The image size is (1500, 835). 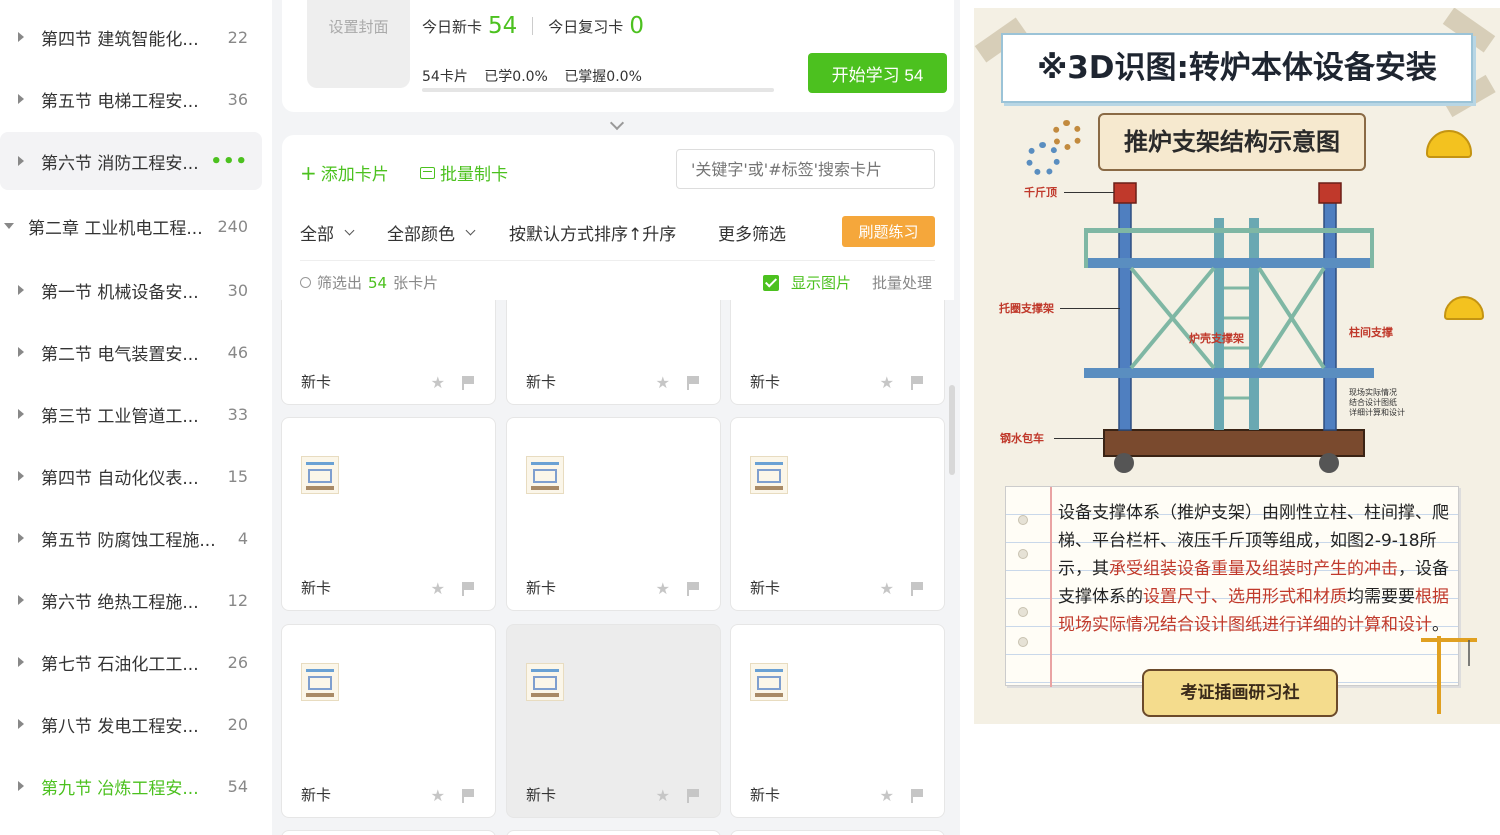 What do you see at coordinates (807, 282) in the screenshot?
I see `show-images-toggle: 显示图片` at bounding box center [807, 282].